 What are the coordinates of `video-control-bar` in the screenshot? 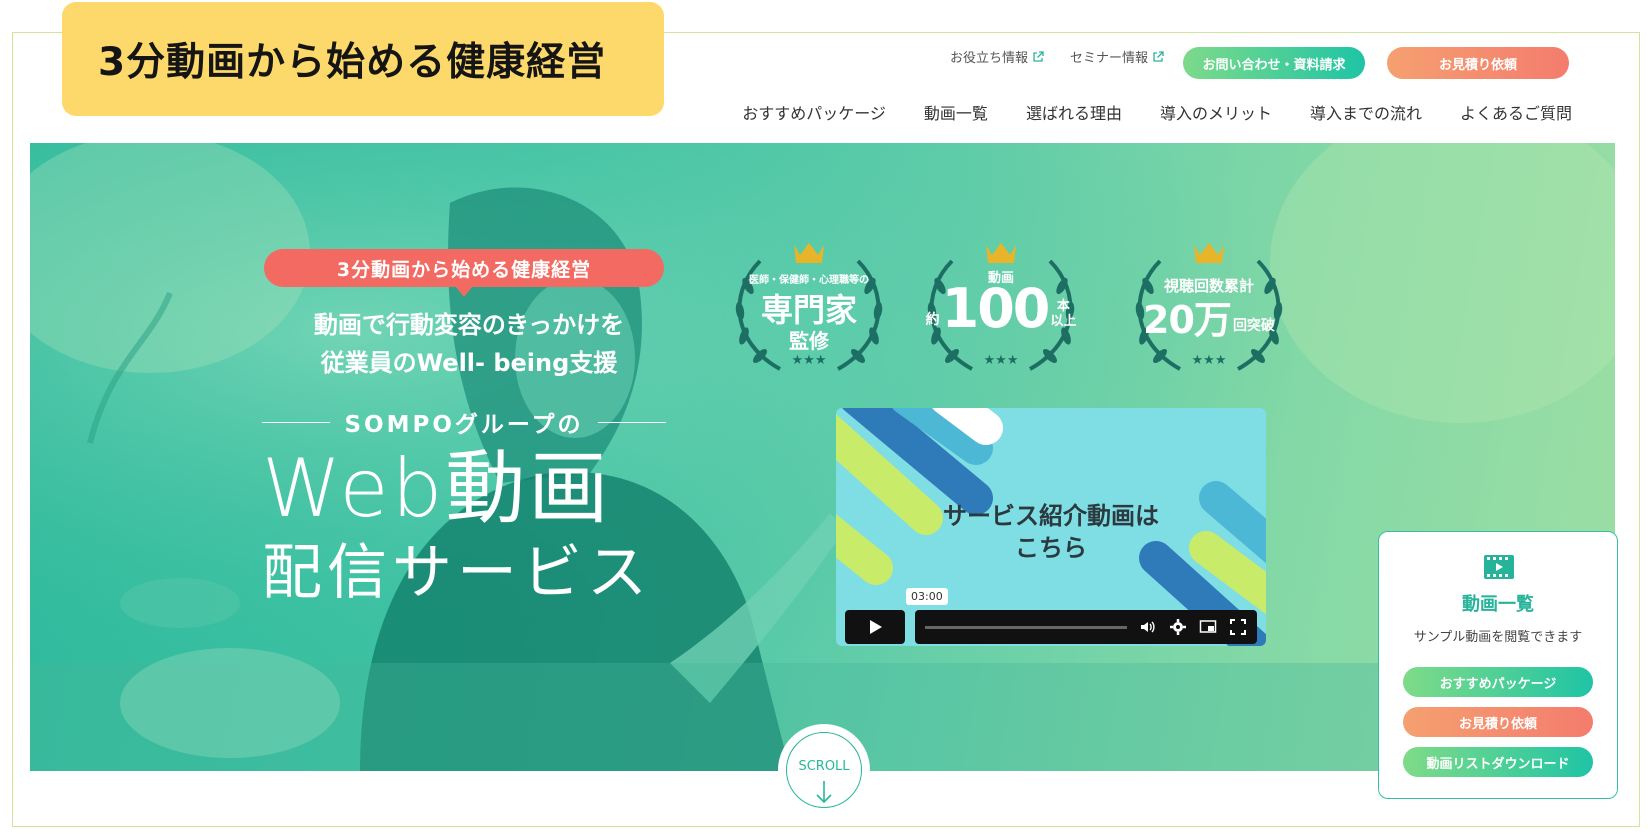 It's located at (1086, 627).